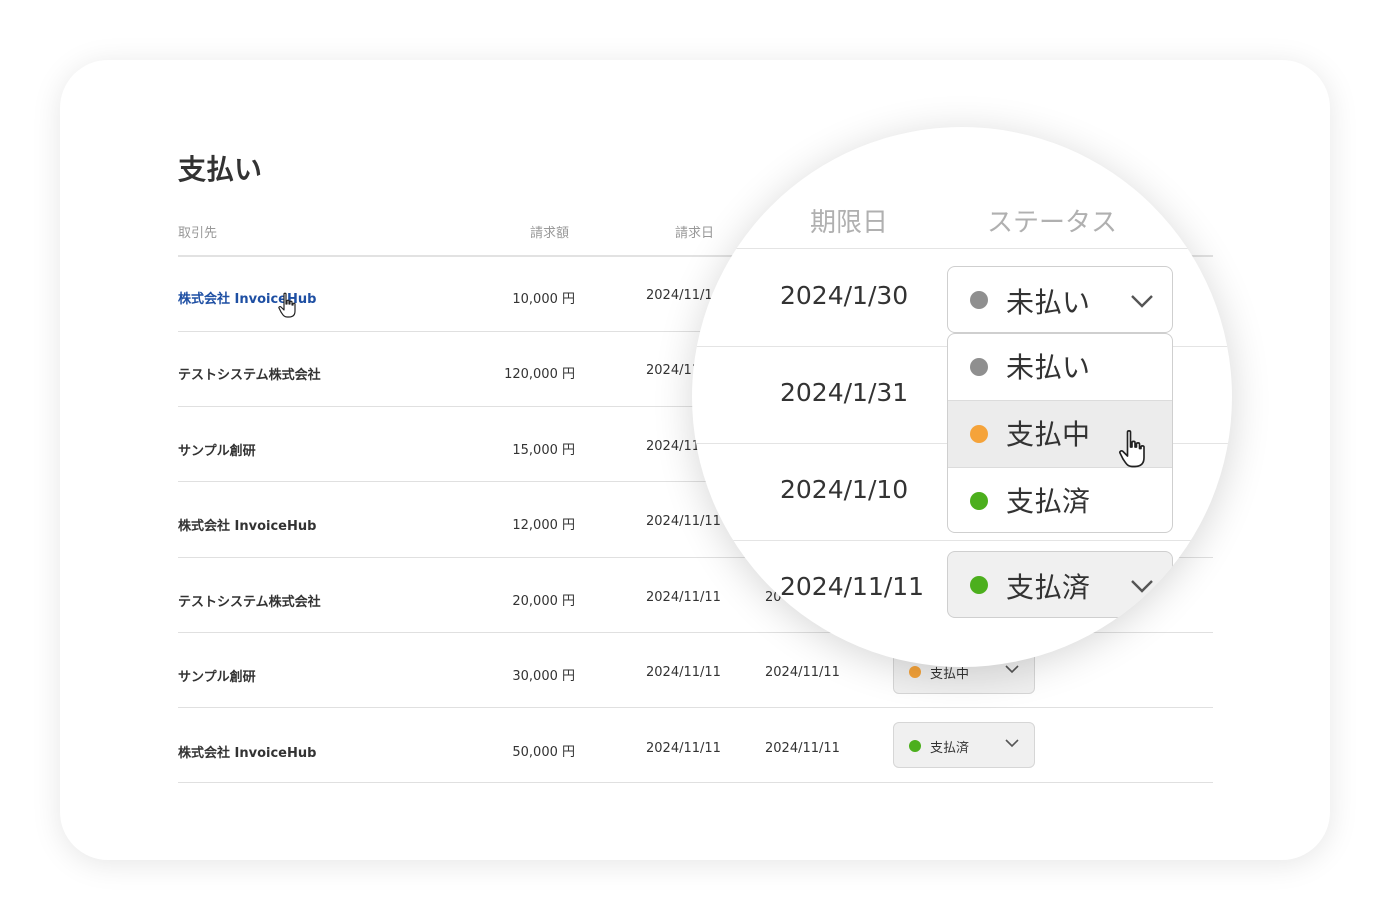 This screenshot has width=1390, height=920. Describe the element at coordinates (539, 374) in the screenshot. I see `amount-cell: 120,000 円` at that location.